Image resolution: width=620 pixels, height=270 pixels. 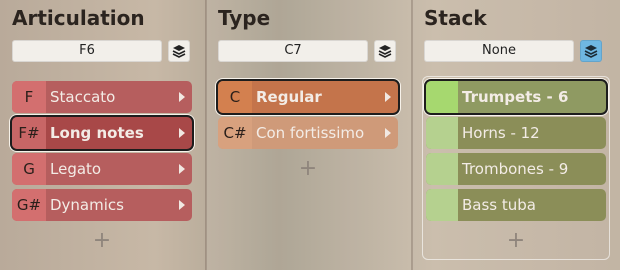 I want to click on articulation-key: G#, so click(x=29, y=205).